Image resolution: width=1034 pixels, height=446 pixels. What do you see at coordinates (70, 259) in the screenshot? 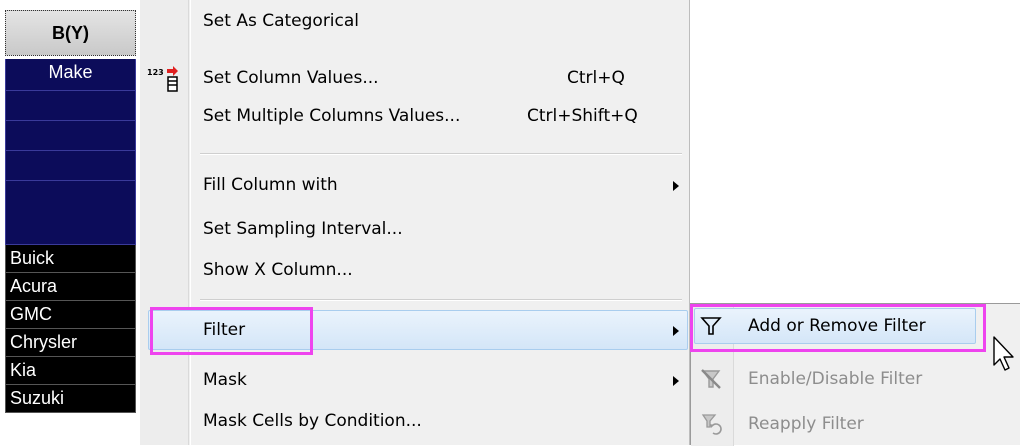
I see `data-cell: Buick` at bounding box center [70, 259].